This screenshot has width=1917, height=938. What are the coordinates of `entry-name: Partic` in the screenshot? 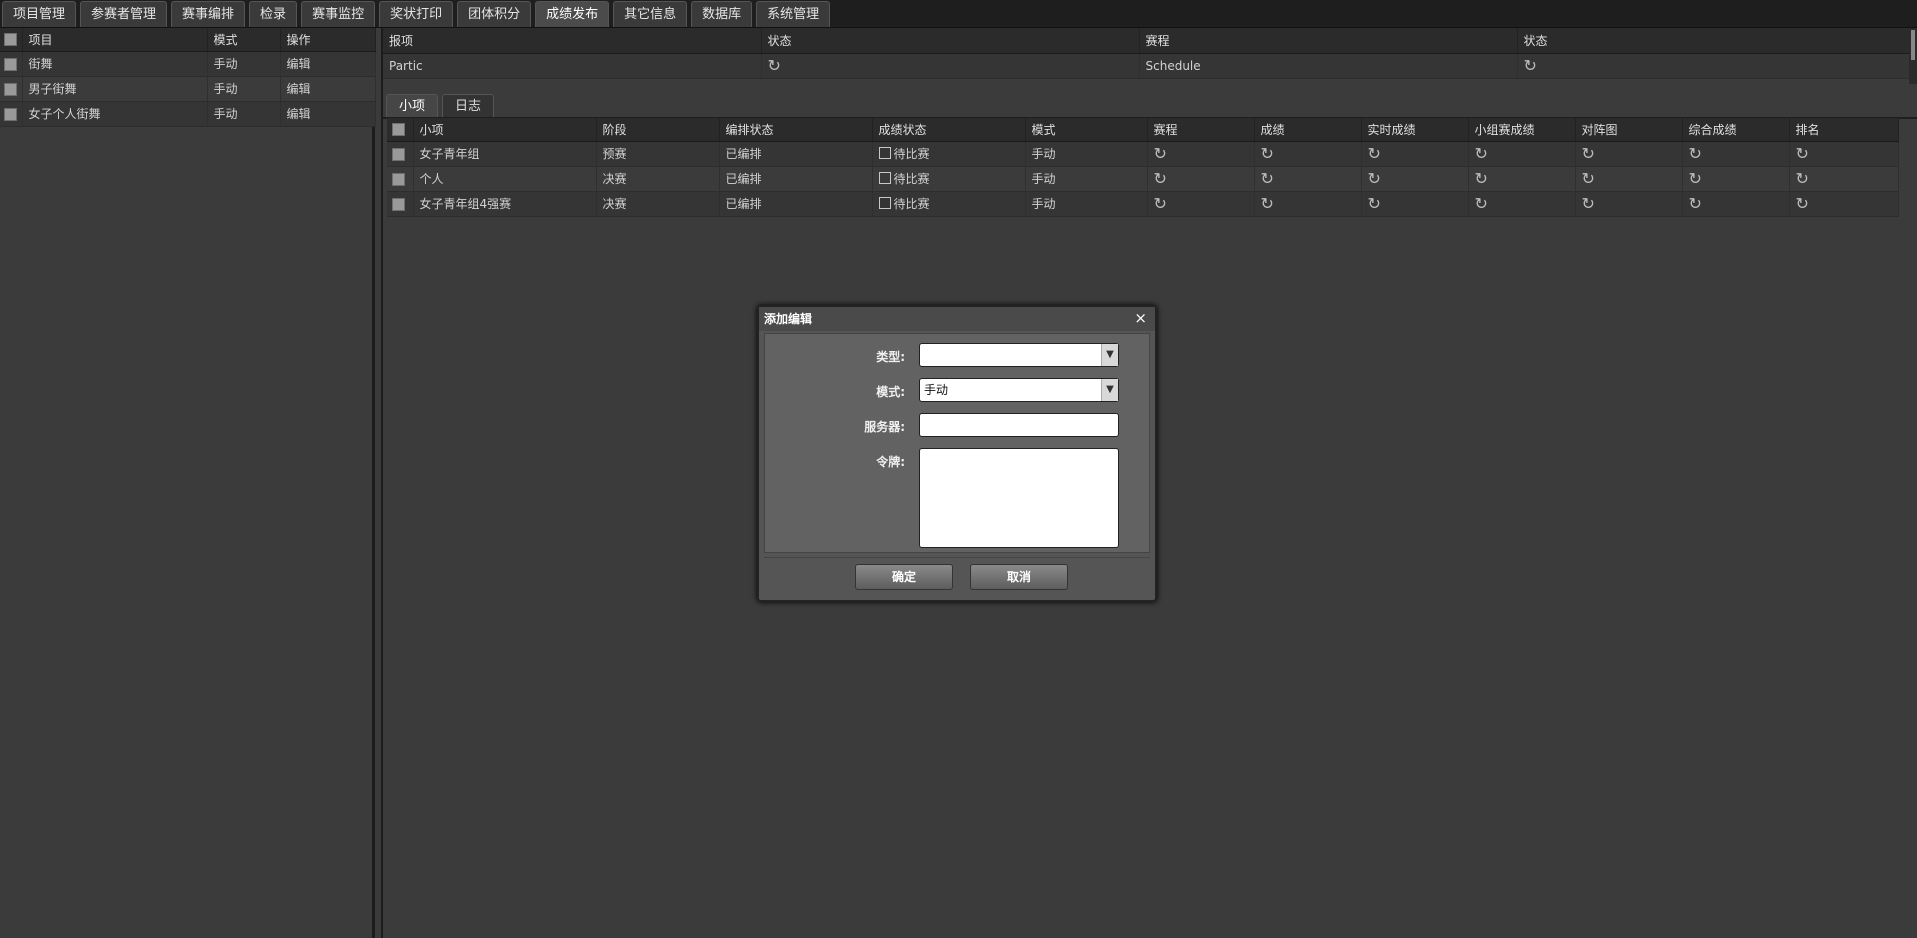 It's located at (572, 66).